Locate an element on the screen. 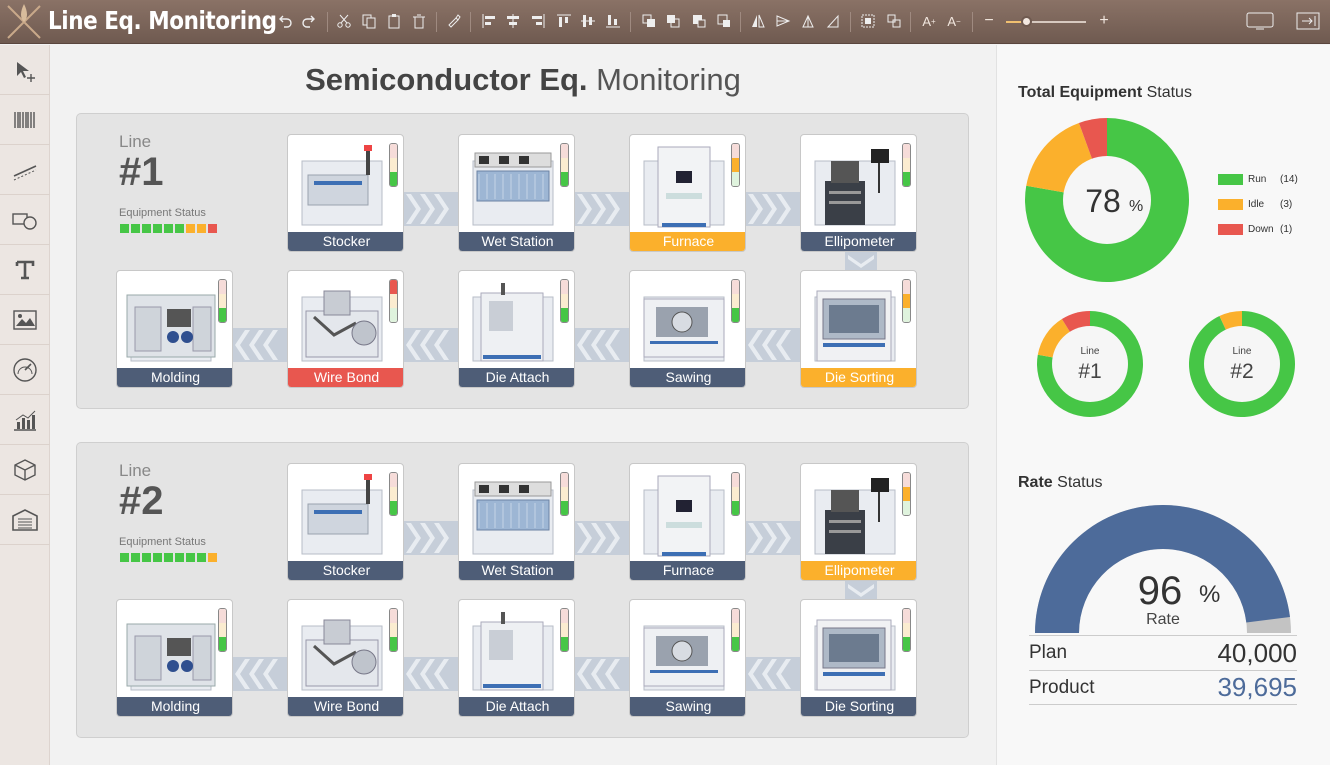 The width and height of the screenshot is (1330, 765). product-label: Product is located at coordinates (1062, 687).